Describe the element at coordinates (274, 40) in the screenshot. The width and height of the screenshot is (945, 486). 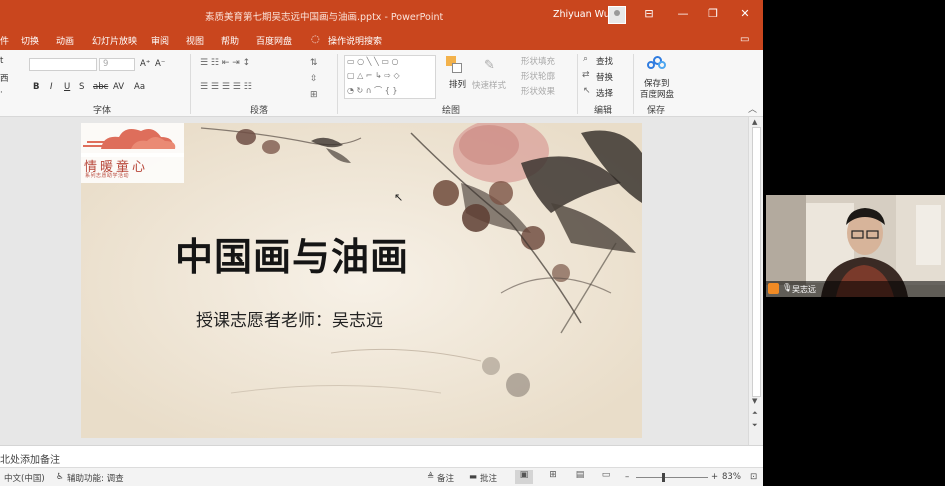
I see `tab-baidu-netdisk: 百度网盘` at that location.